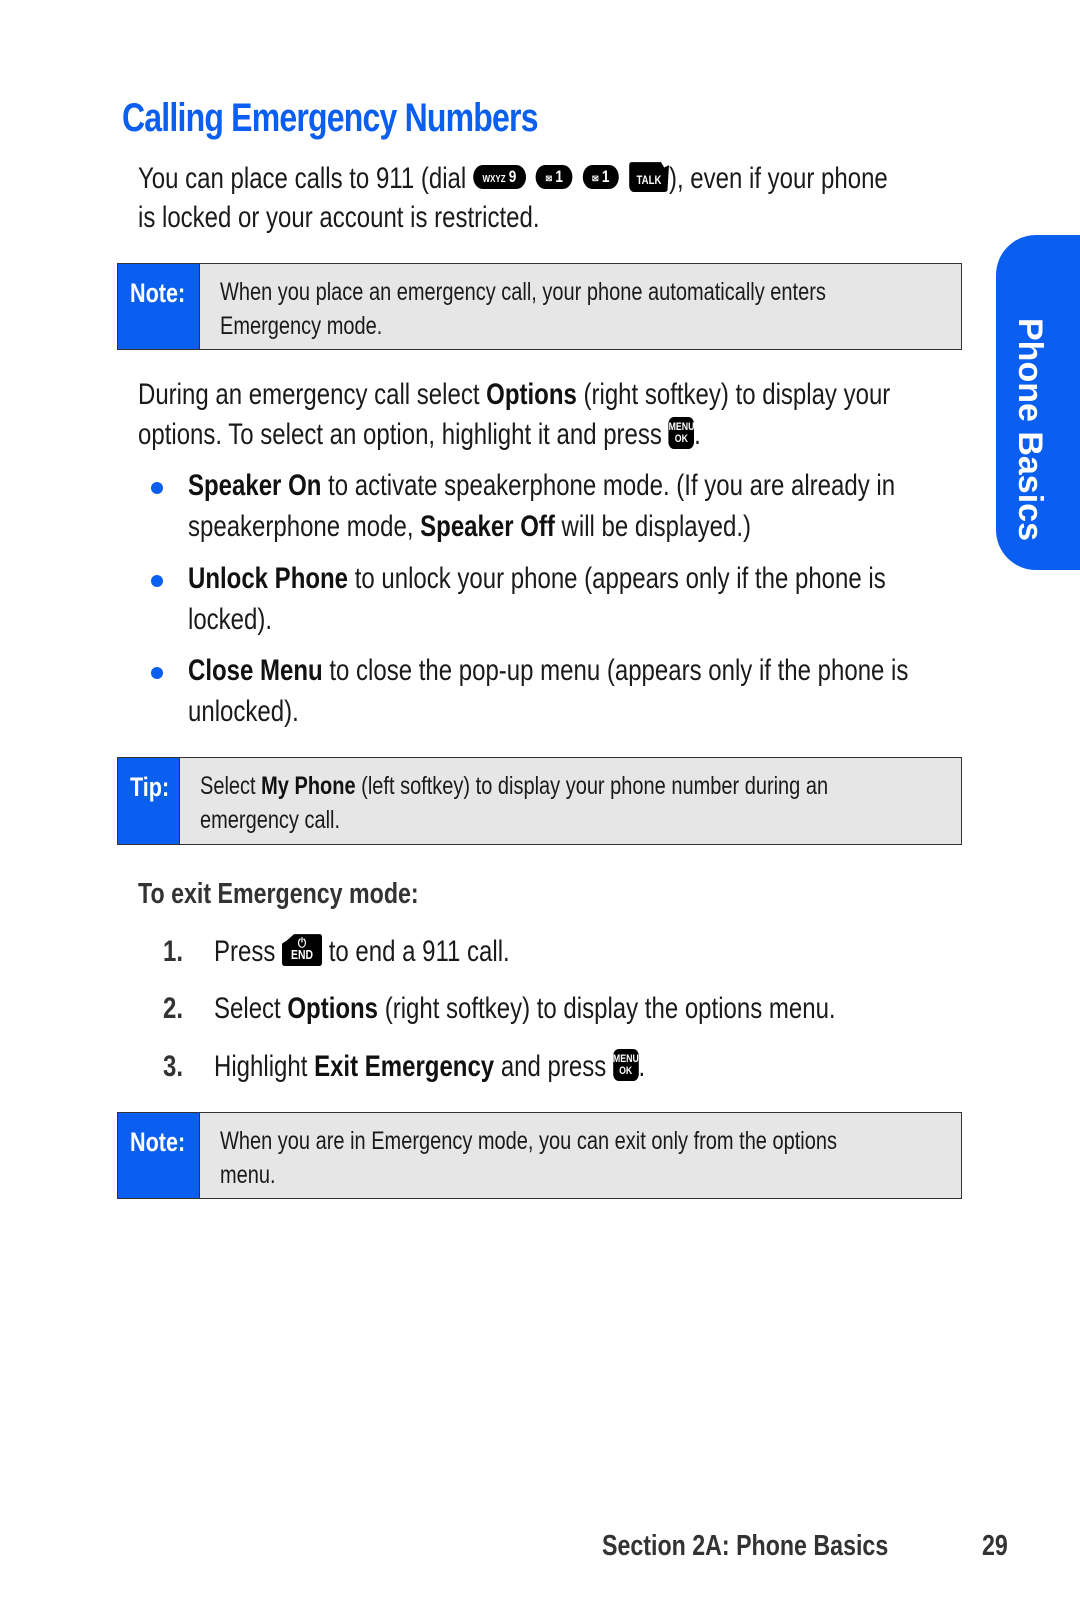 This screenshot has width=1080, height=1620. Describe the element at coordinates (230, 619) in the screenshot. I see `bullet-item-cont: locked).` at that location.